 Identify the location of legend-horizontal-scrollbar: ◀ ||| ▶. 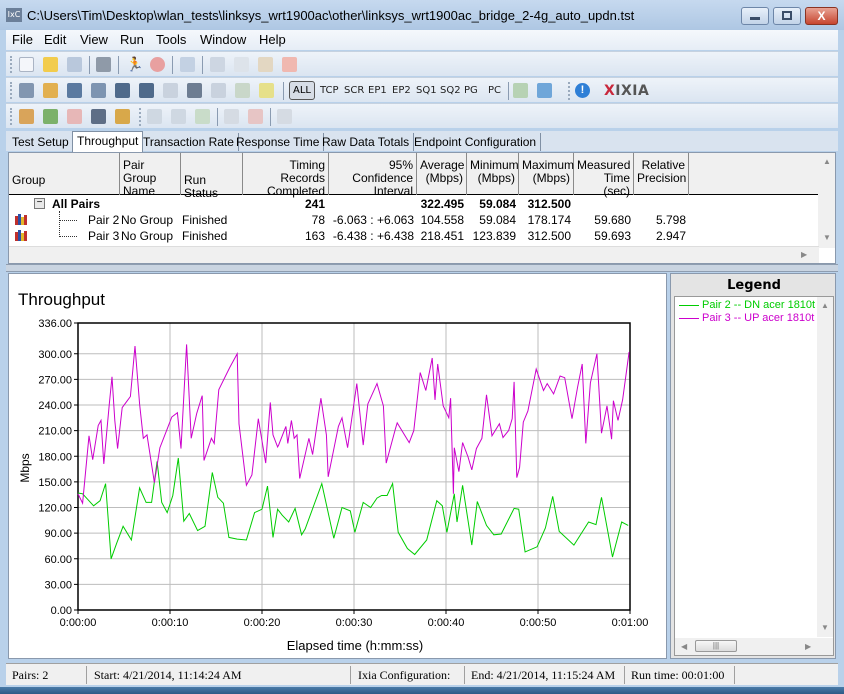
(754, 646).